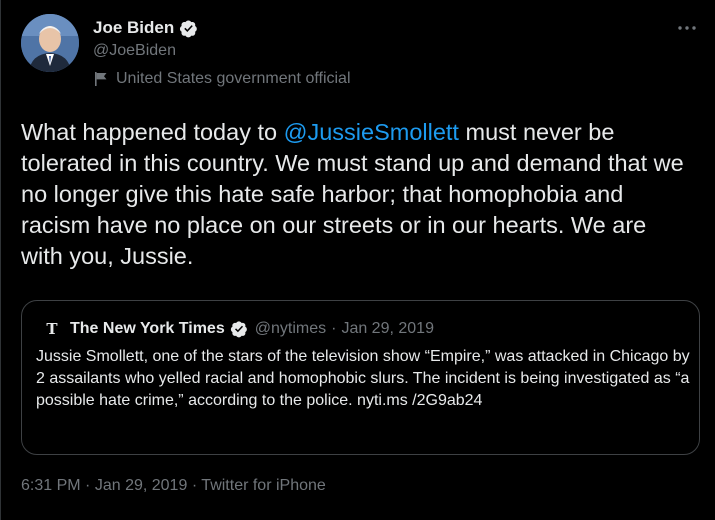 The image size is (715, 520). What do you see at coordinates (147, 329) in the screenshot?
I see `quoted-display-name: The New York Times` at bounding box center [147, 329].